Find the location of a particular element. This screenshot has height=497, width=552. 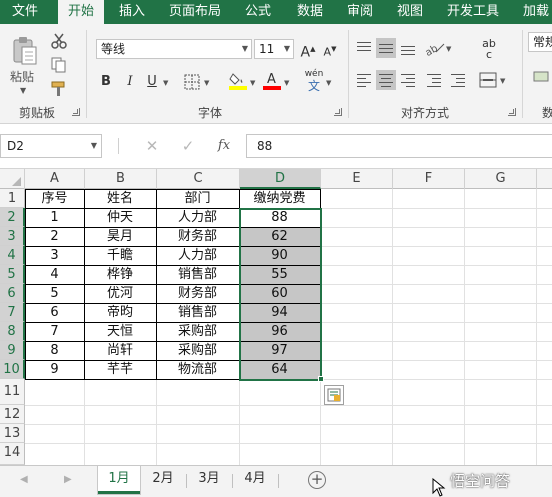

merge-dropdown-icon: ▼ is located at coordinates (502, 81).